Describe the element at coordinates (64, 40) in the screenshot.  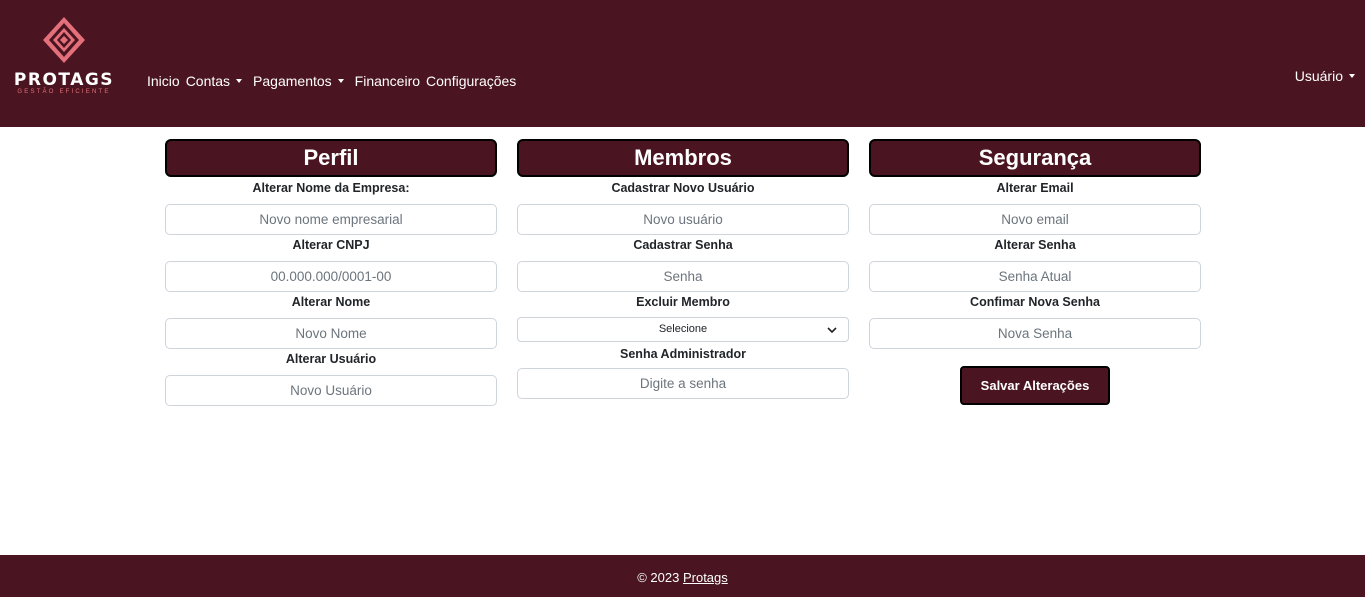
I see `diamond-logo-icon` at that location.